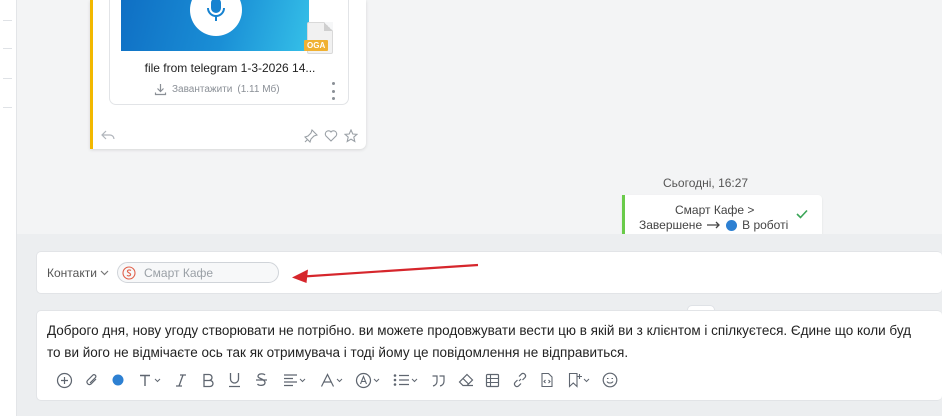 Image resolution: width=942 pixels, height=416 pixels. Describe the element at coordinates (108, 135) in the screenshot. I see `reply-icon` at that location.